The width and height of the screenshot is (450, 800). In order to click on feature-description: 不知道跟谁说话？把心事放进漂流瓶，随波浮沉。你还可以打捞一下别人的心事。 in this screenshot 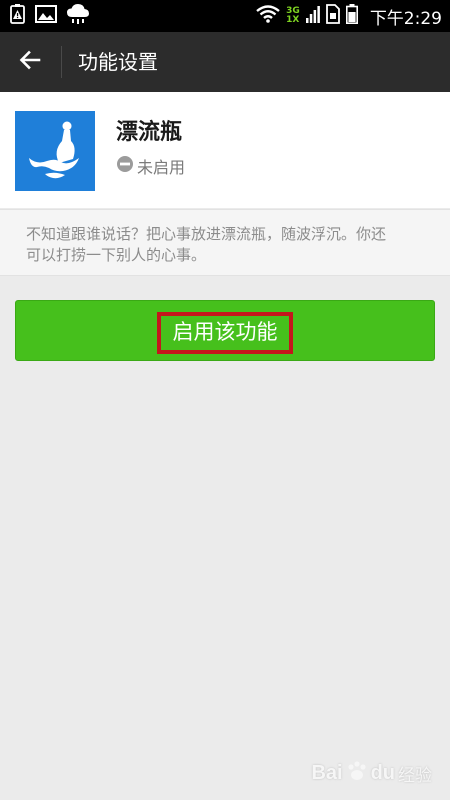, I will do `click(206, 244)`.